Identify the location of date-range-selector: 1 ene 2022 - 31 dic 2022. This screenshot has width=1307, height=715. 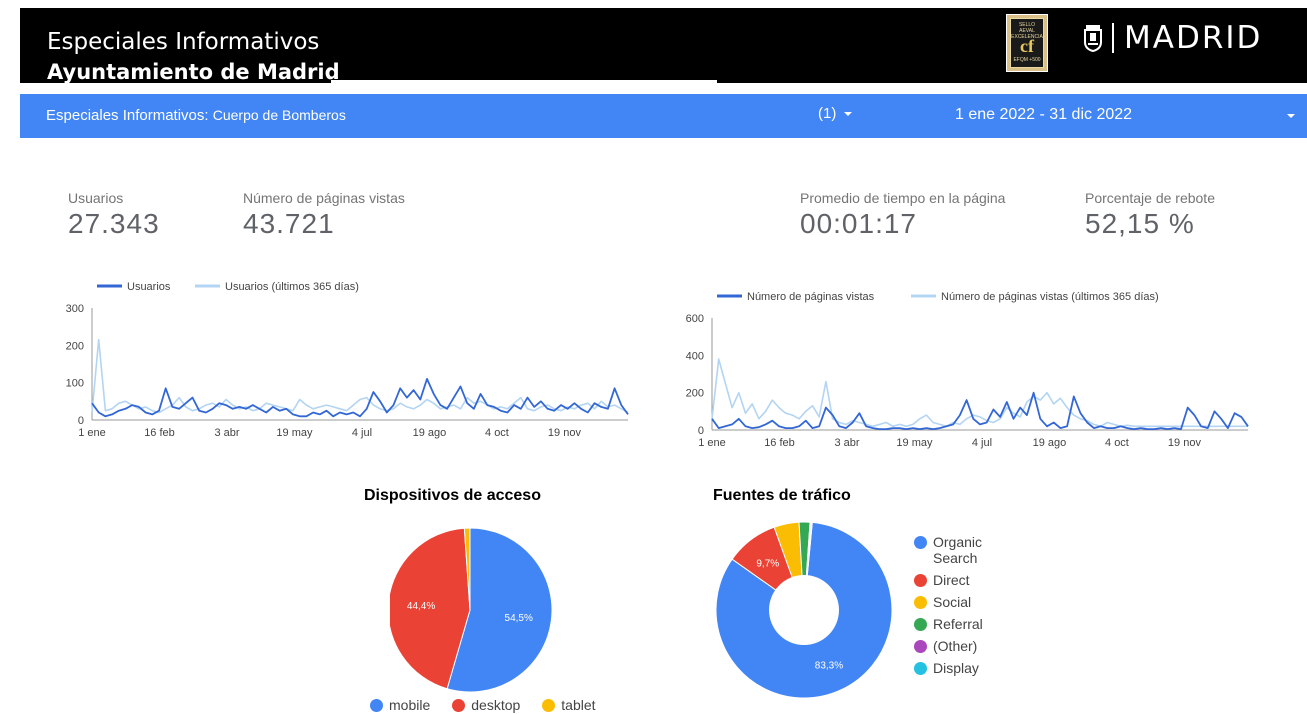
(1043, 115).